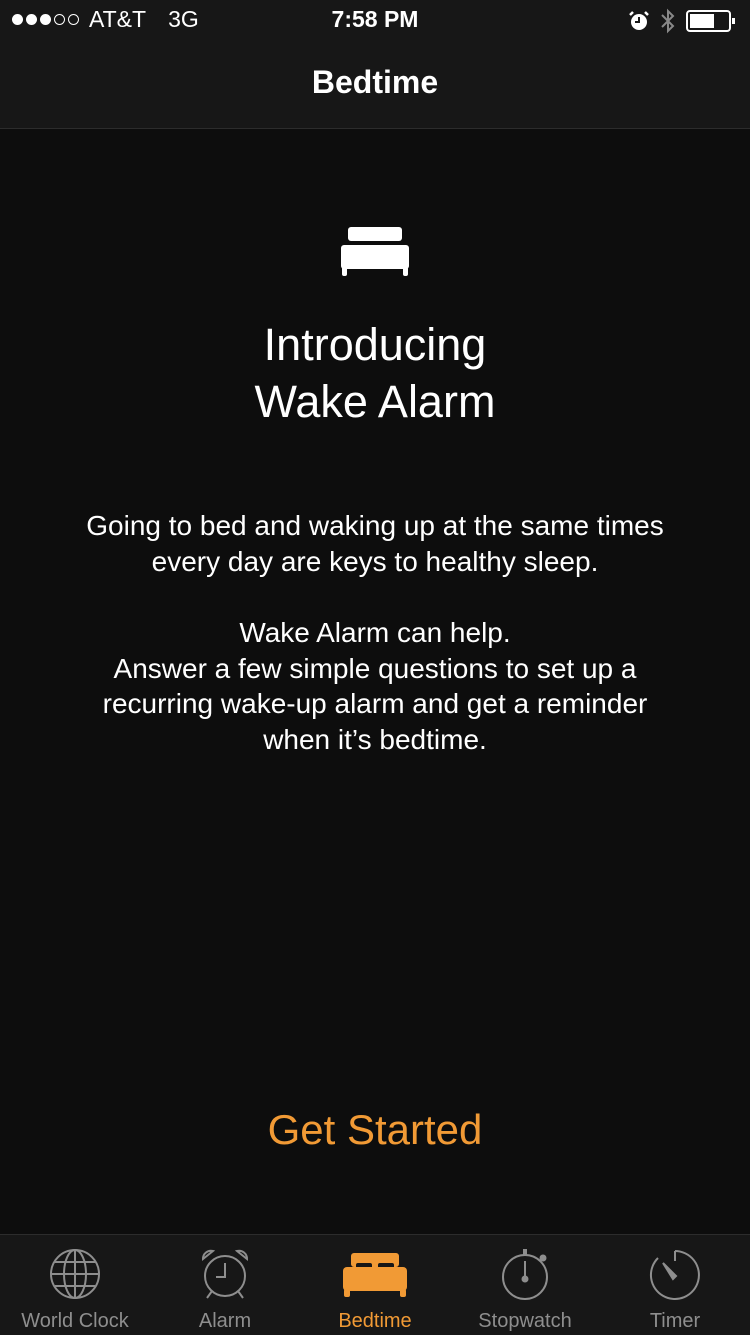 This screenshot has width=750, height=1335. Describe the element at coordinates (710, 21) in the screenshot. I see `battery-icon` at that location.